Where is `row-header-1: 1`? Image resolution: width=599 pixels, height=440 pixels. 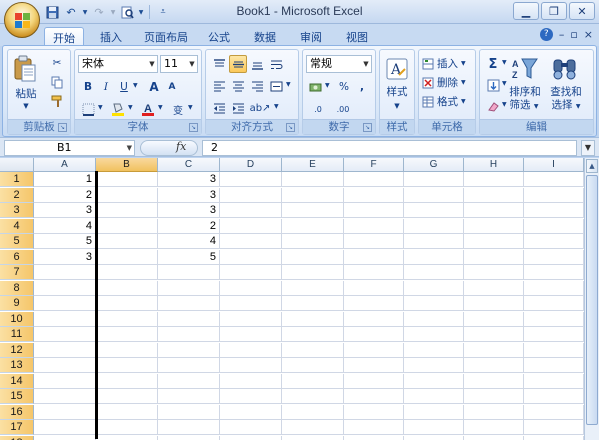
row-header-1: 1 is located at coordinates (17, 179).